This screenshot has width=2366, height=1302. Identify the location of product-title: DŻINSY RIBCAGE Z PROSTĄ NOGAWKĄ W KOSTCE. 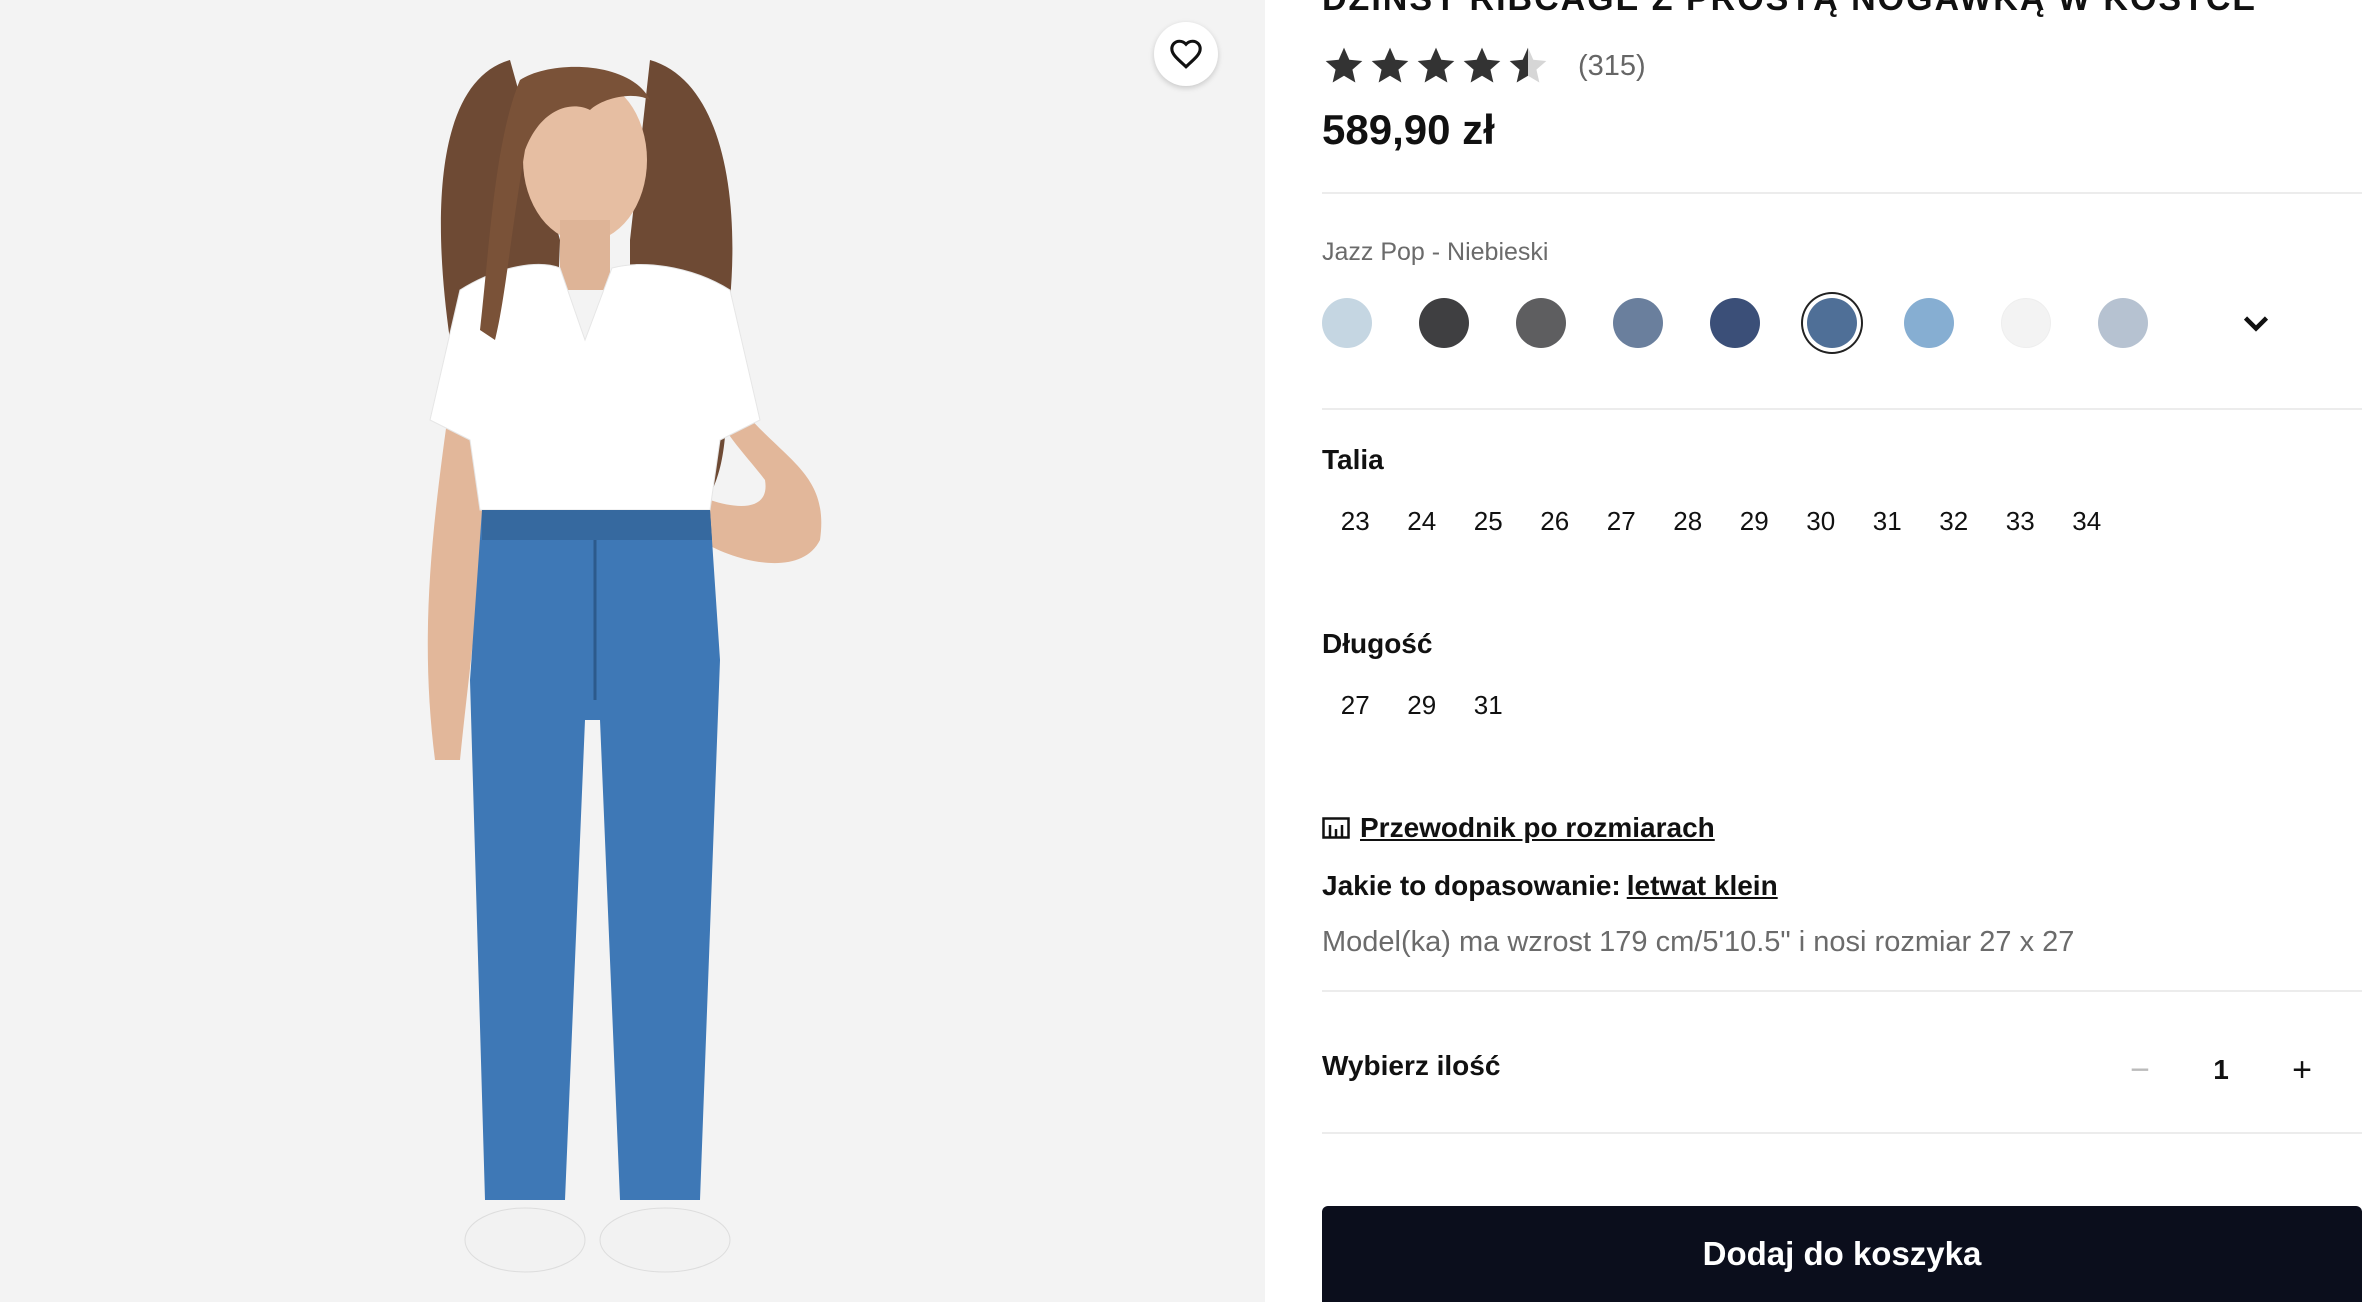
(1789, 9).